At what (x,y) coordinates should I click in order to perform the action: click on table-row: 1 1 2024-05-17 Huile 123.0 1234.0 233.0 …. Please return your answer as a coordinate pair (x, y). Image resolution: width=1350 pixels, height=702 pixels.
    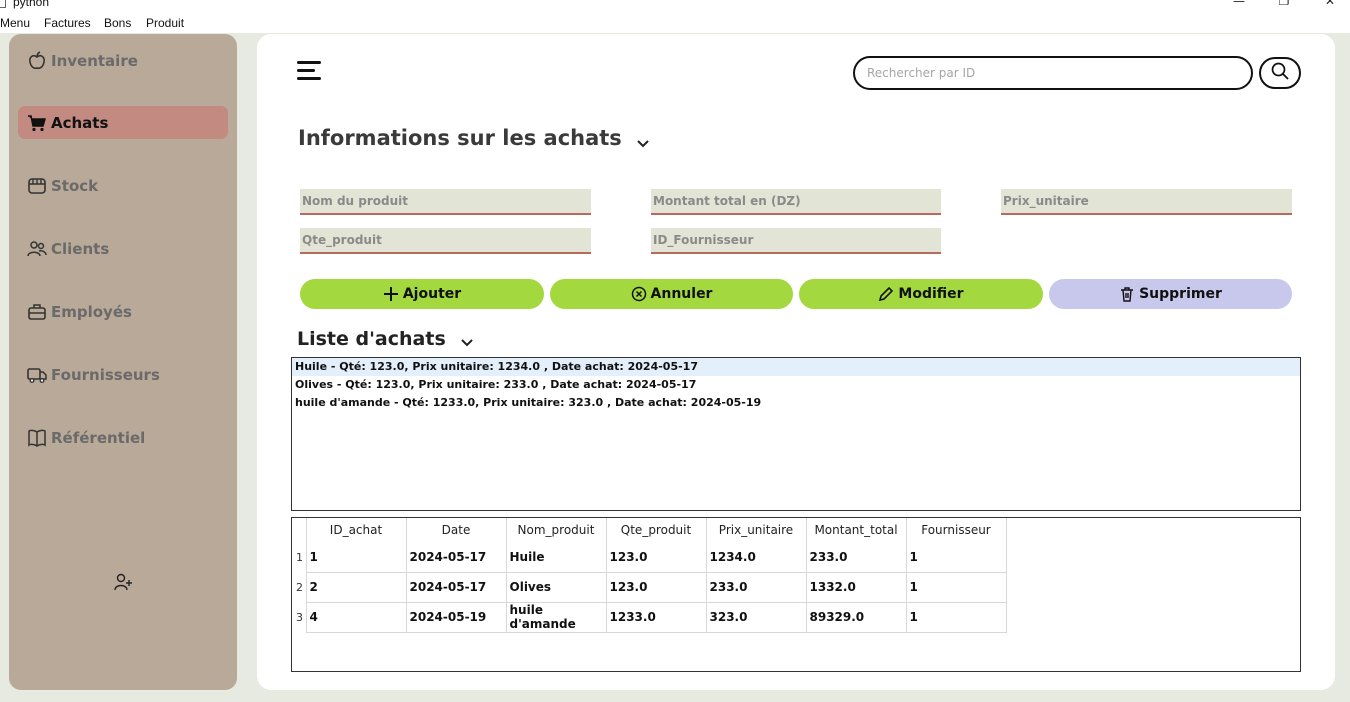
    Looking at the image, I should click on (649, 557).